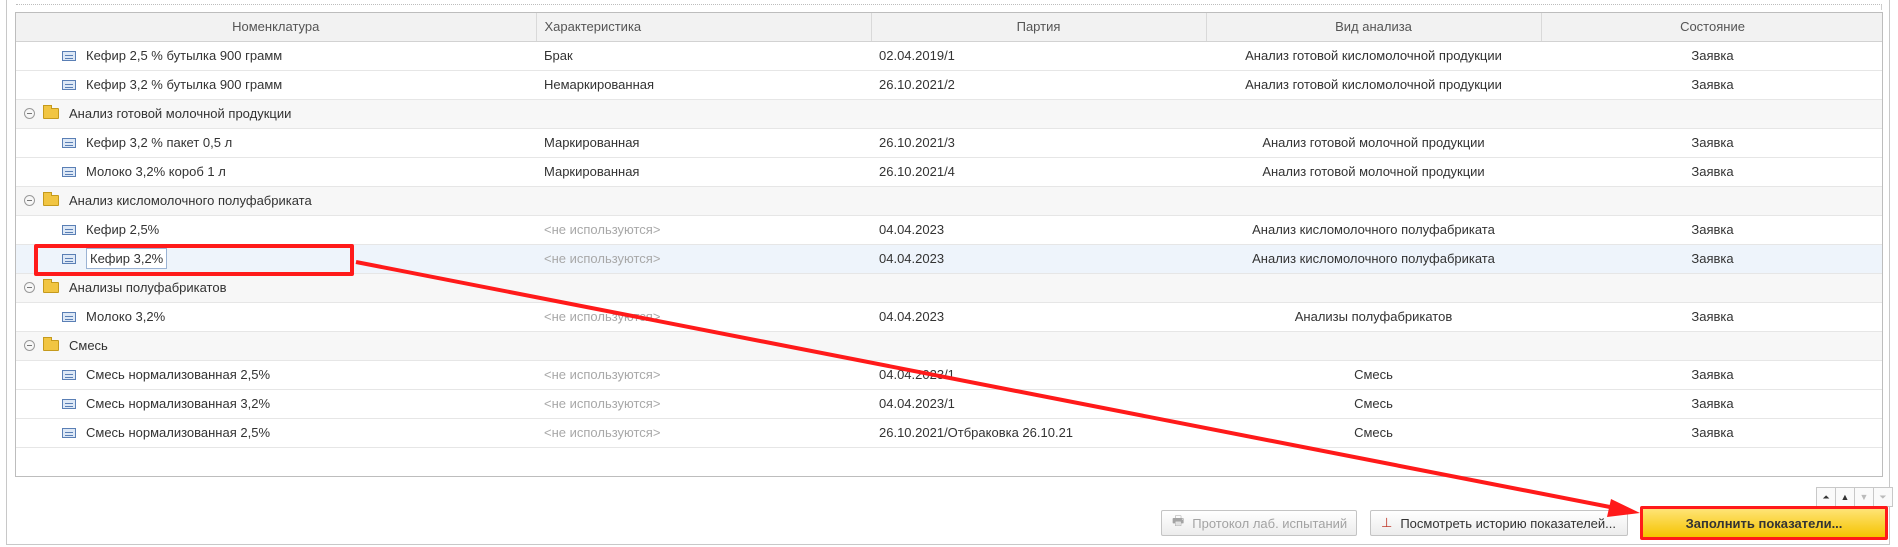 Image resolution: width=1898 pixels, height=547 pixels. Describe the element at coordinates (1038, 56) in the screenshot. I see `cell-batch: 02.04.2019/1` at that location.